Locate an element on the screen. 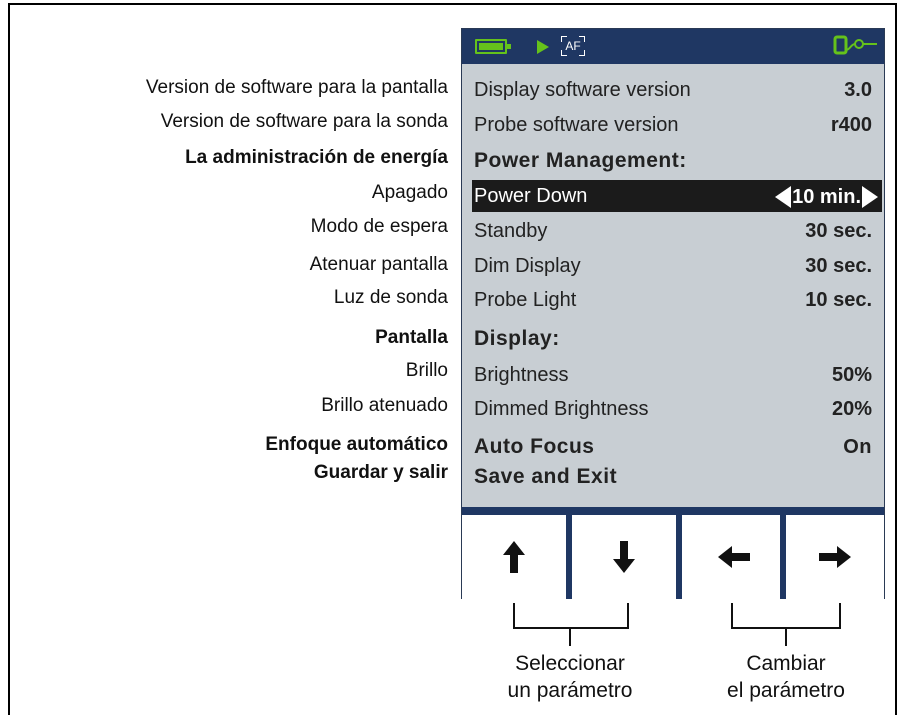  power-down-value: 10 min. is located at coordinates (826, 196).